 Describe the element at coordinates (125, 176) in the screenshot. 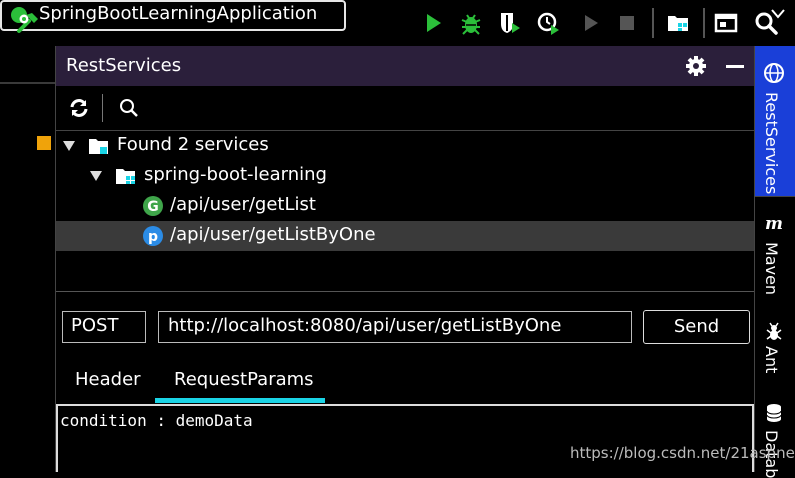

I see `module-folder-icon` at that location.